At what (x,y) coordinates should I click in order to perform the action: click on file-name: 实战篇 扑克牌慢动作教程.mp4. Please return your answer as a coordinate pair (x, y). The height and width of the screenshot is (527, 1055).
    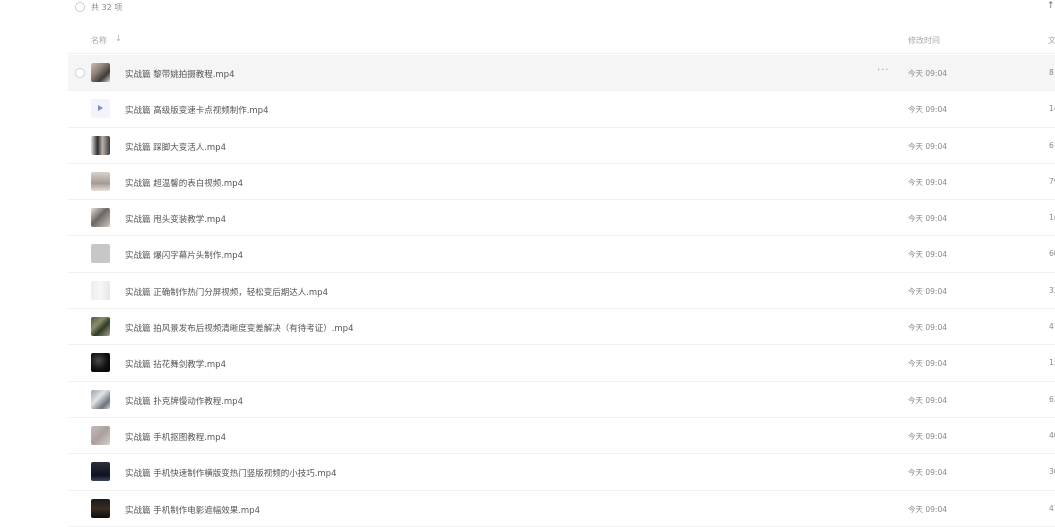
    Looking at the image, I should click on (184, 401).